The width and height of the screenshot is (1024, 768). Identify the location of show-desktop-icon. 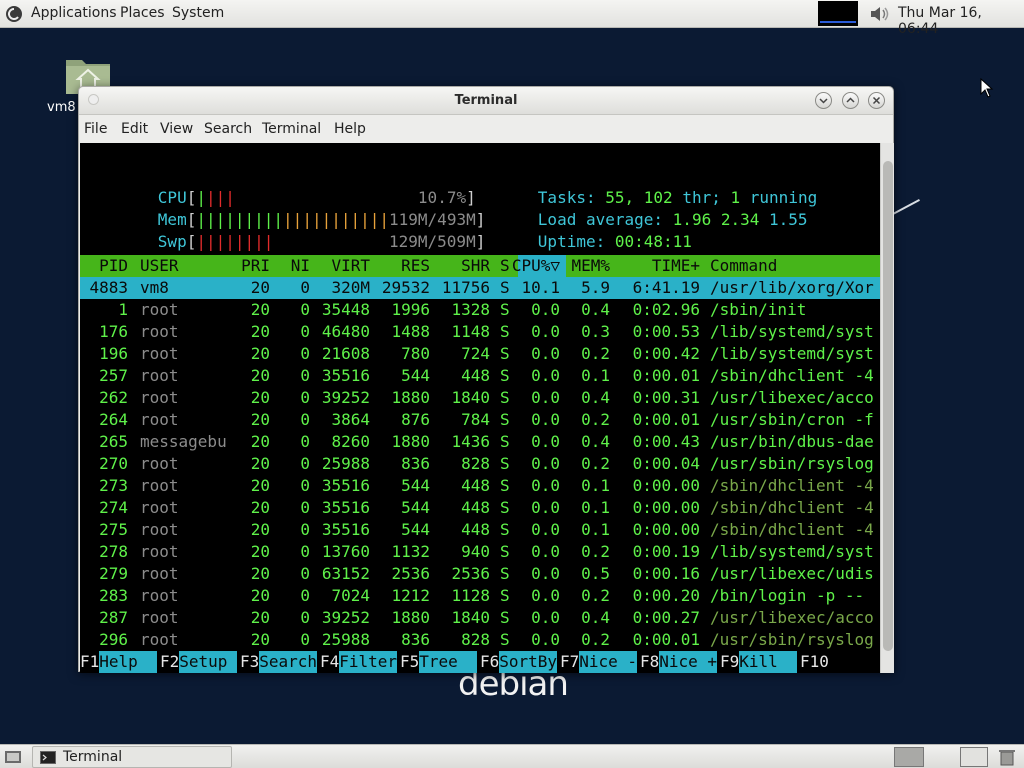
(13, 757).